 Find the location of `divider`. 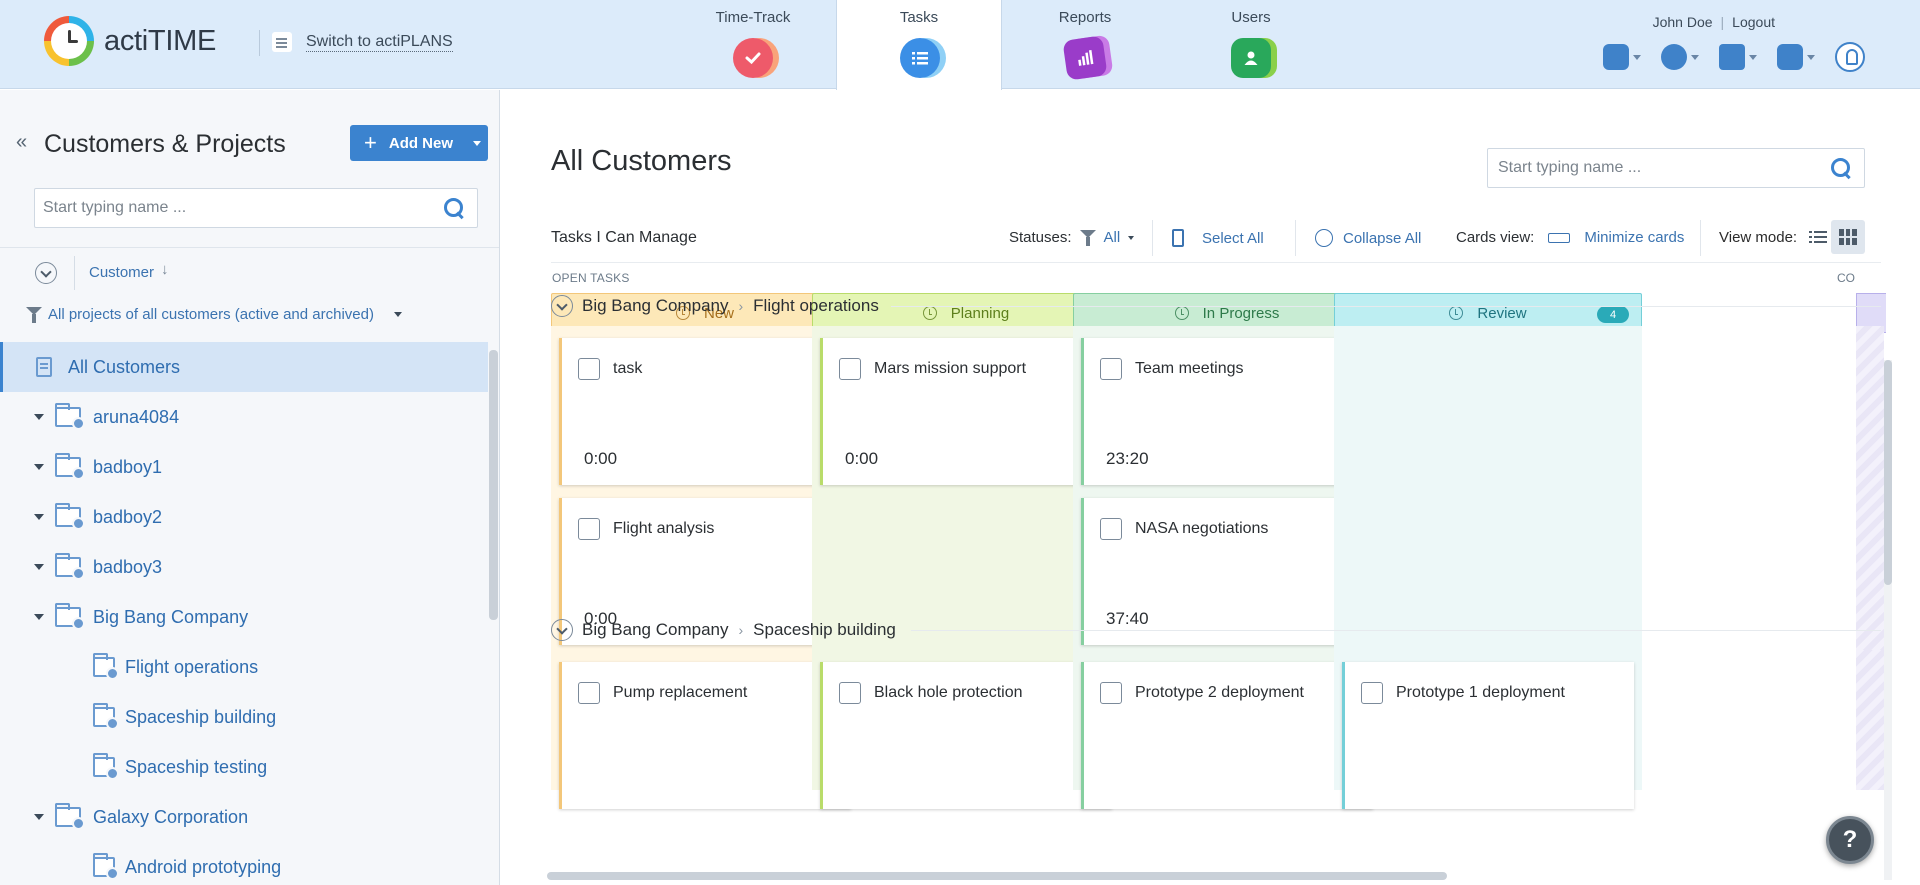

divider is located at coordinates (1386, 306).